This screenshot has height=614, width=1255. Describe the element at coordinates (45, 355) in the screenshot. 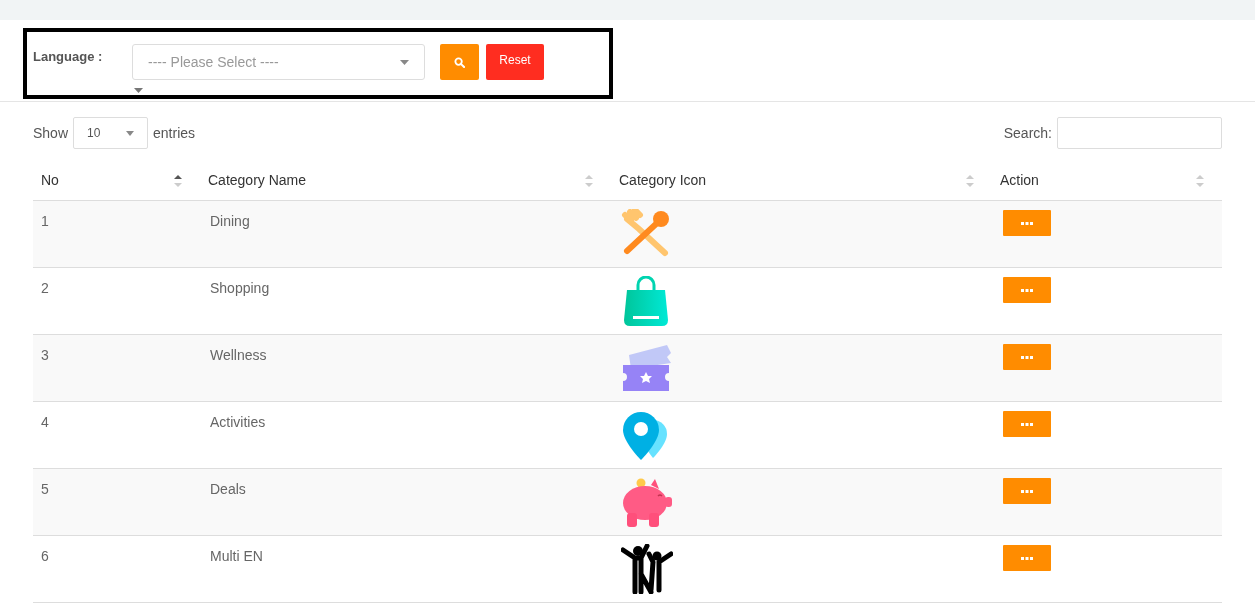

I see `table-cell: 3` at that location.